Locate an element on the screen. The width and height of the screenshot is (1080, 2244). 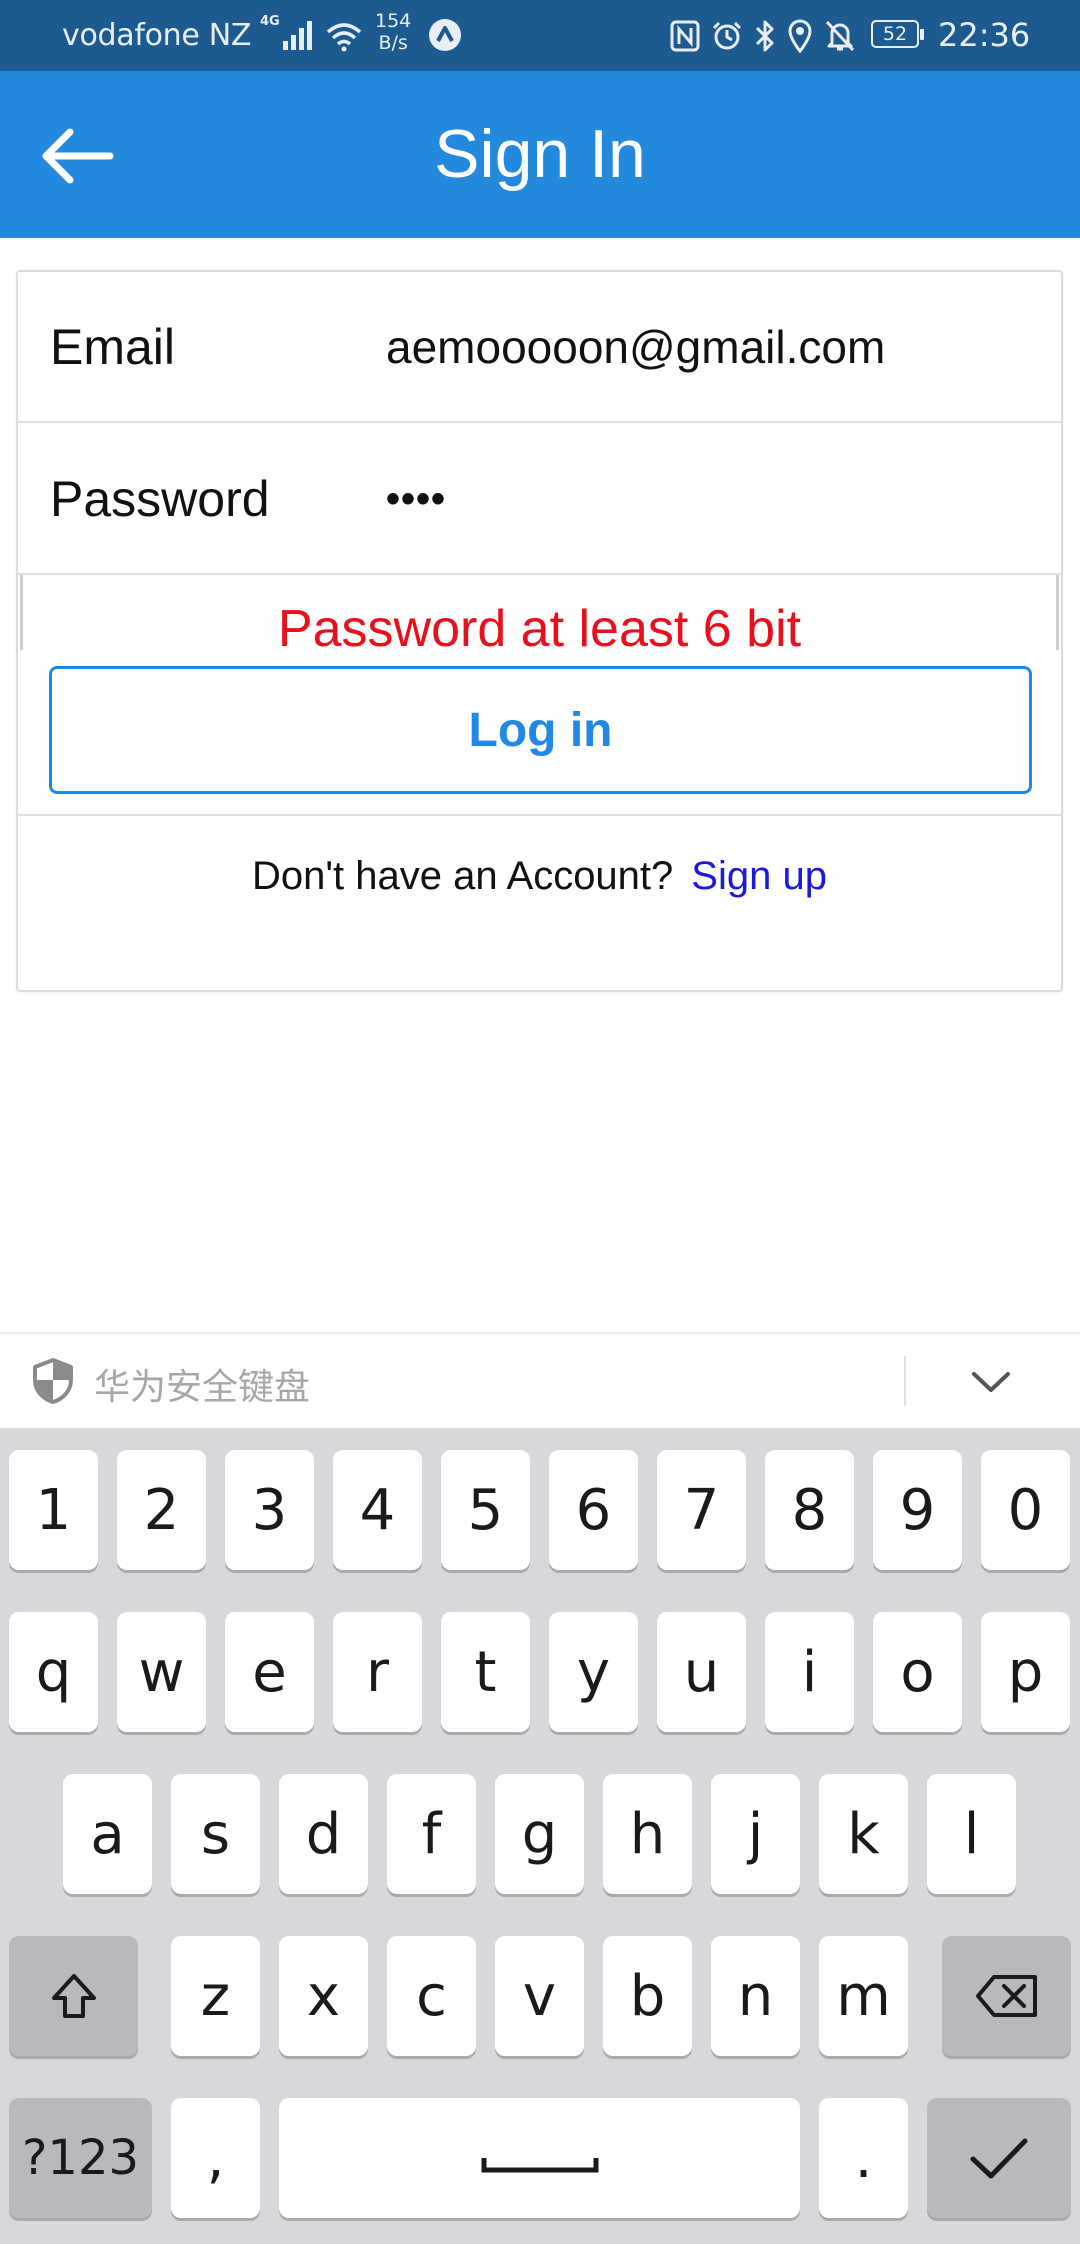
password-row: Password is located at coordinates (539, 499).